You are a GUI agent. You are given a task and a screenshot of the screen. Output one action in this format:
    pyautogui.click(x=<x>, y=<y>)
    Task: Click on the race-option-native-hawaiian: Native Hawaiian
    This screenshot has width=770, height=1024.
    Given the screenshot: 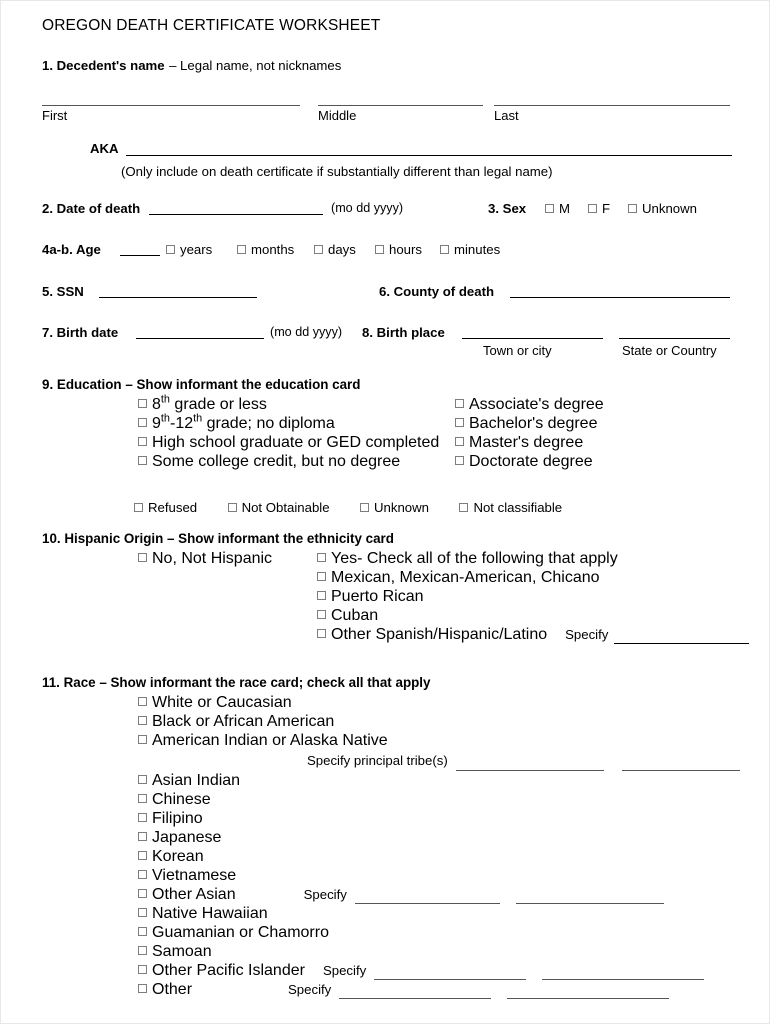 What is the action you would take?
    pyautogui.click(x=386, y=913)
    